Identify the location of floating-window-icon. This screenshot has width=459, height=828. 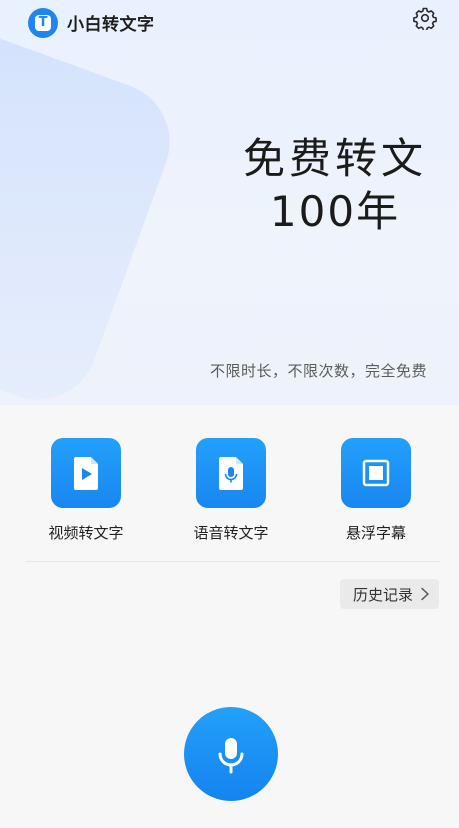
(376, 473).